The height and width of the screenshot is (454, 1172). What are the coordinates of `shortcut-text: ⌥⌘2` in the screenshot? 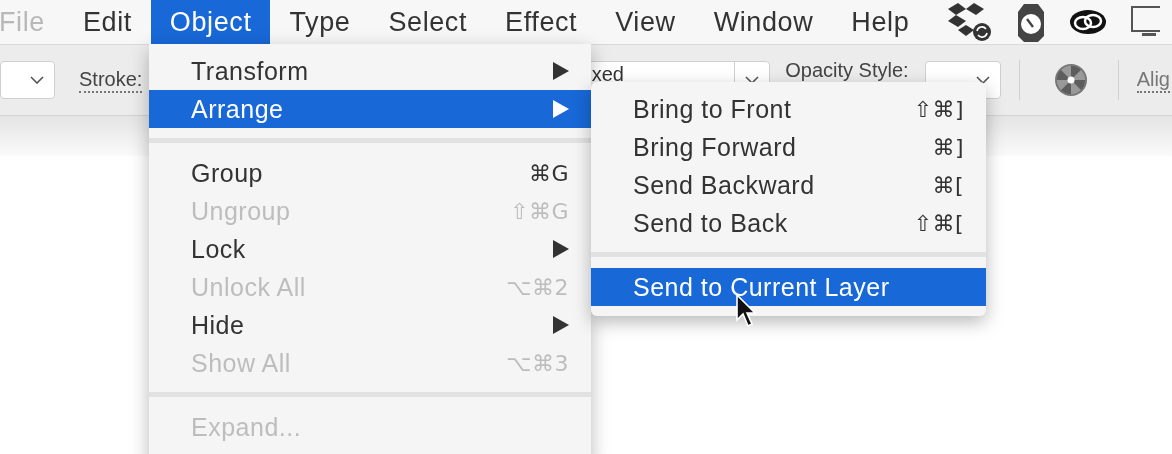 It's located at (537, 287).